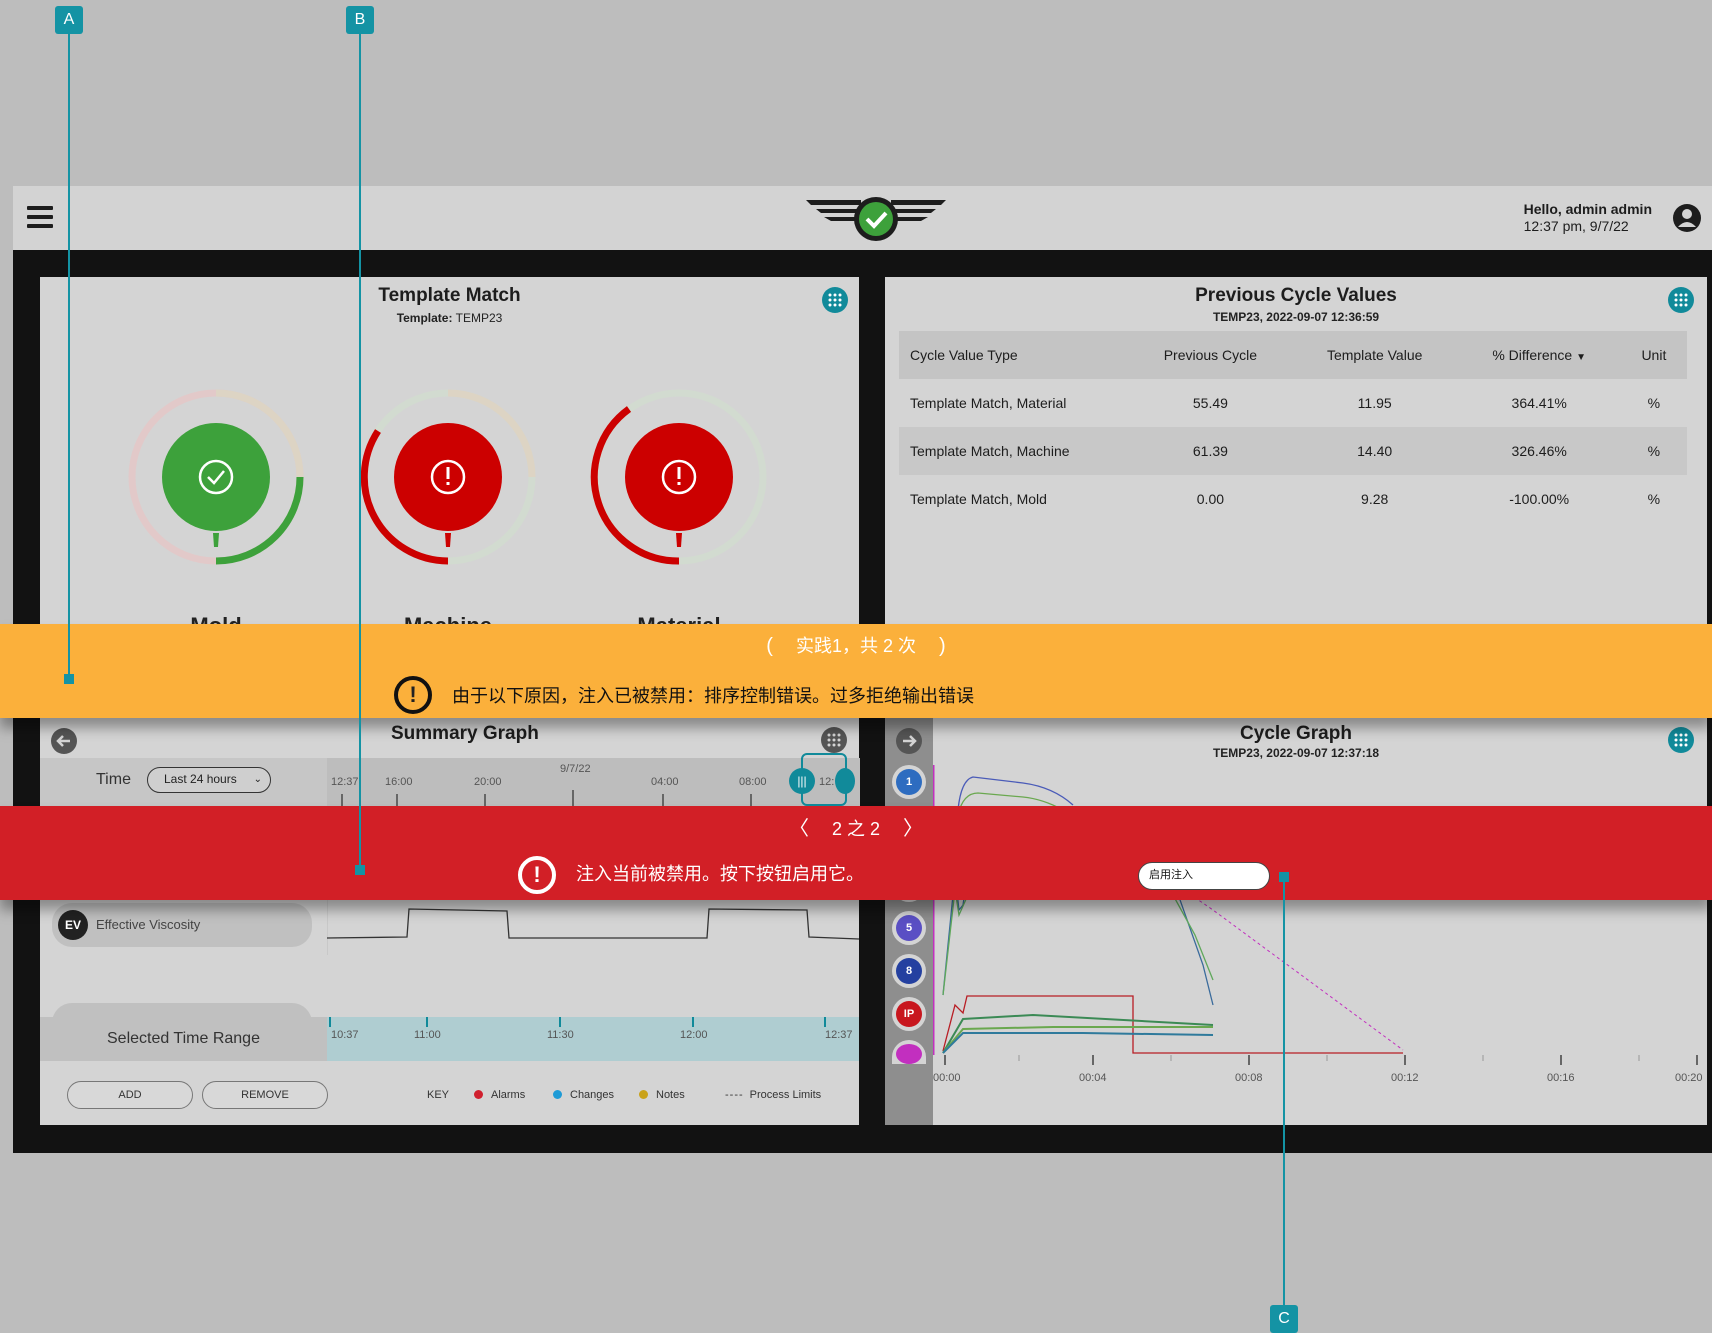 This screenshot has width=1712, height=1333. I want to click on user-account-icon, so click(1687, 218).